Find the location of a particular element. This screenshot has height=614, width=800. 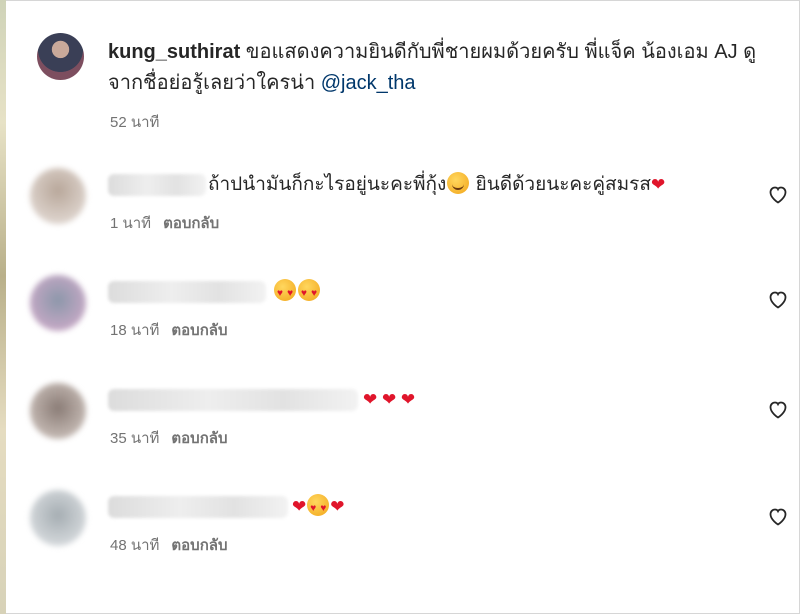

comment-meta: 35 นาที ตอบกลับ is located at coordinates (169, 438).